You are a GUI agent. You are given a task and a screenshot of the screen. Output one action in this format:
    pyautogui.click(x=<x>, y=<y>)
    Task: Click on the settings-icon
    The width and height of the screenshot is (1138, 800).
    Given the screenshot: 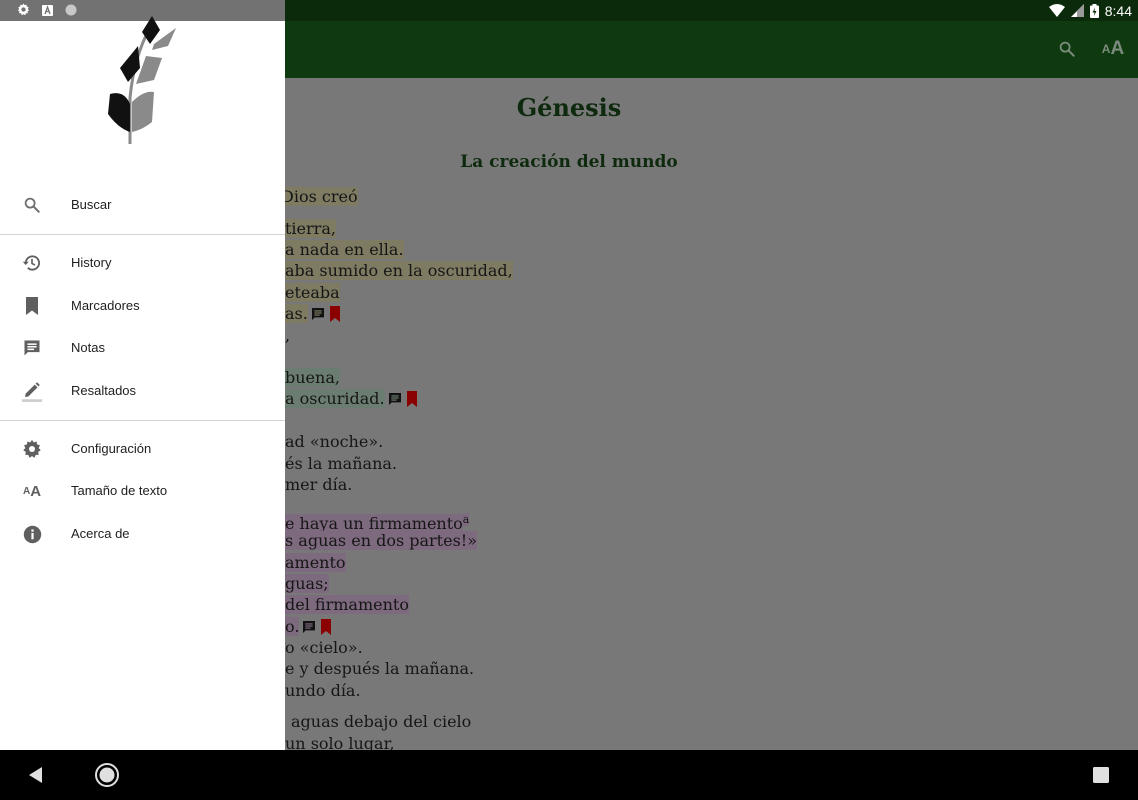 What is the action you would take?
    pyautogui.click(x=23, y=10)
    